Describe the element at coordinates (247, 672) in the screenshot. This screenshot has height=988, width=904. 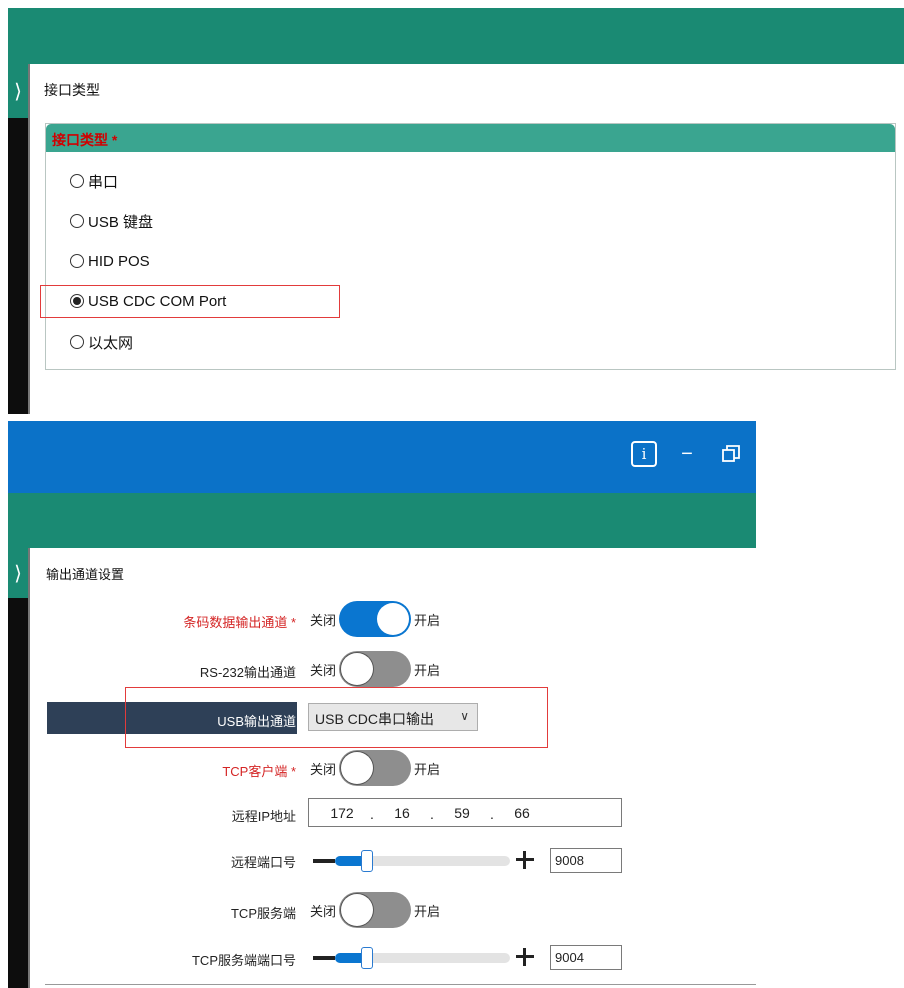
I see `rs232-channel-label: RS-232输出通道` at that location.